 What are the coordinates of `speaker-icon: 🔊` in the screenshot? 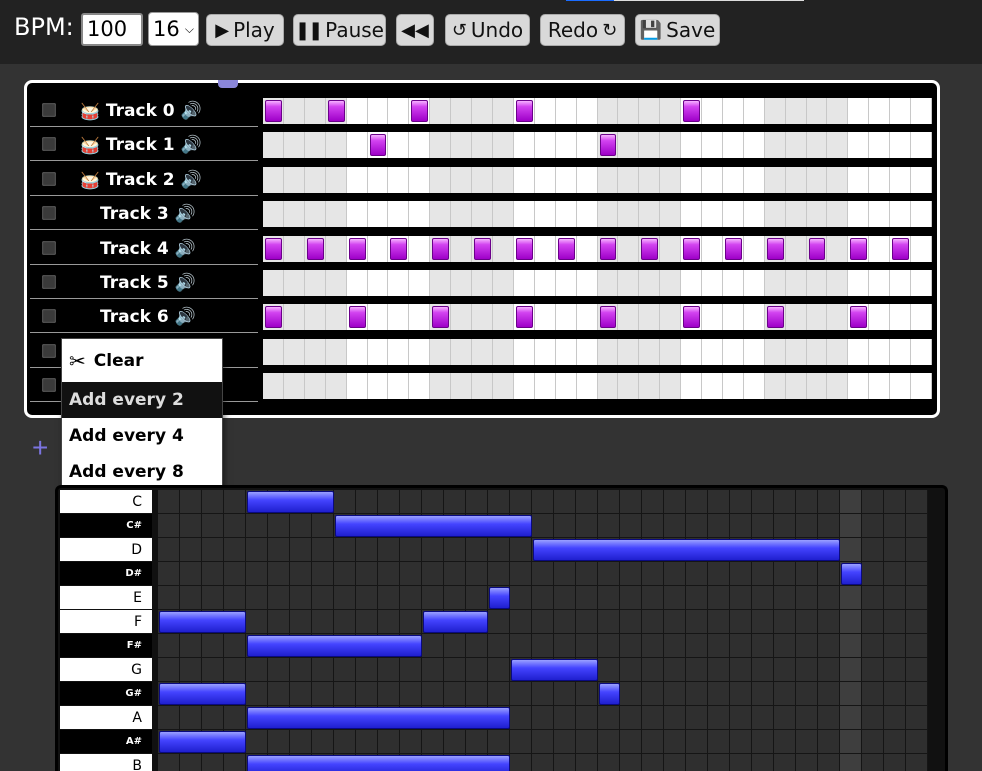 It's located at (191, 180).